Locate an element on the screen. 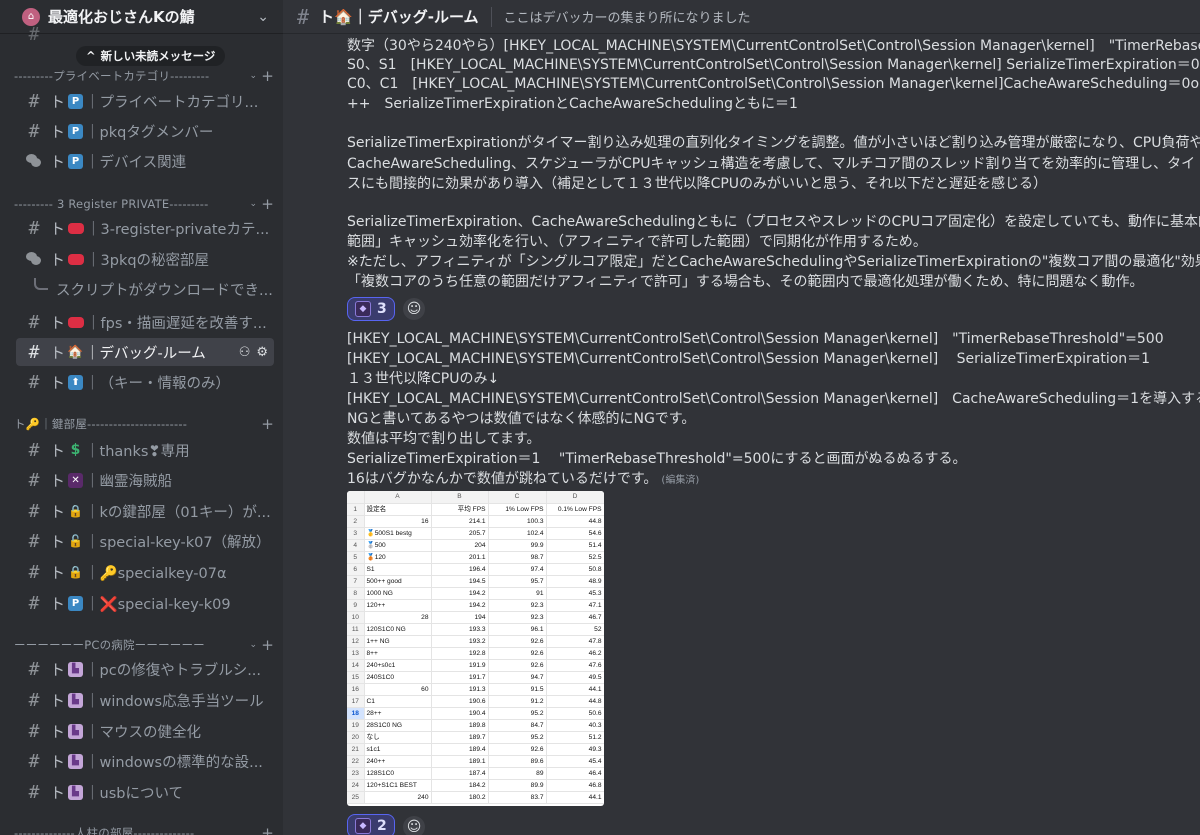 This screenshot has height=835, width=1200. channel-special-key-k07: # ト 🔓 ｜special-key-k07（解放） is located at coordinates (145, 541).